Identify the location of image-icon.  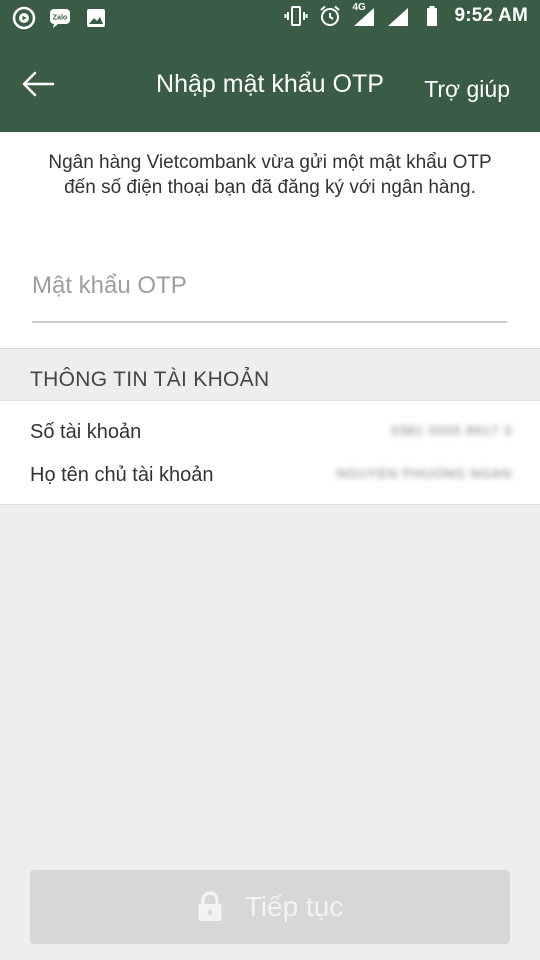
(96, 18).